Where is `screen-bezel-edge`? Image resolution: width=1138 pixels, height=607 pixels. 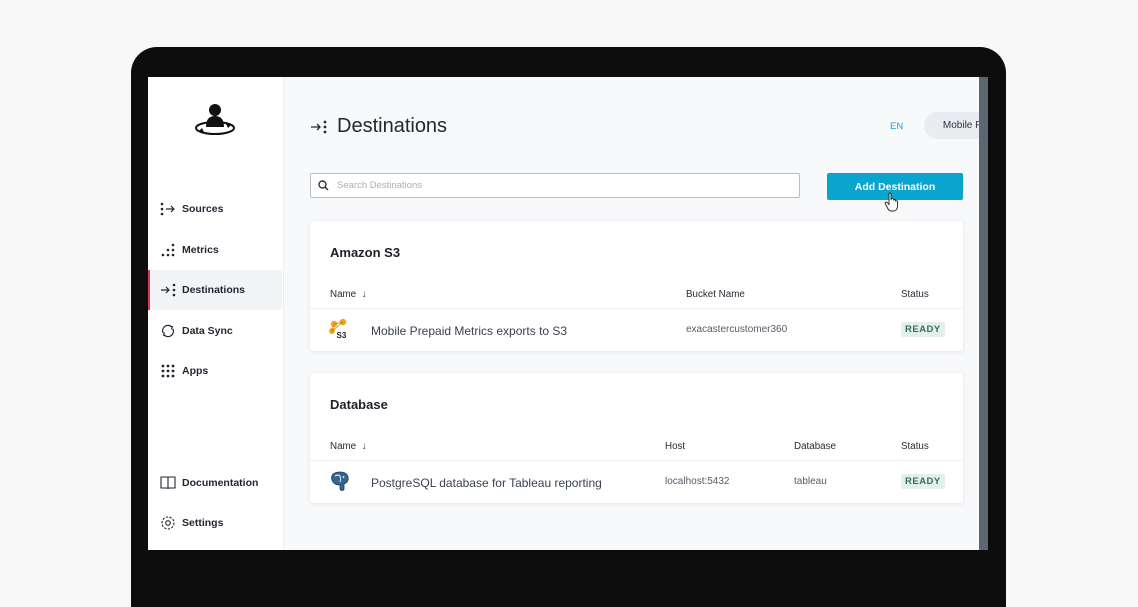
screen-bezel-edge is located at coordinates (983, 313).